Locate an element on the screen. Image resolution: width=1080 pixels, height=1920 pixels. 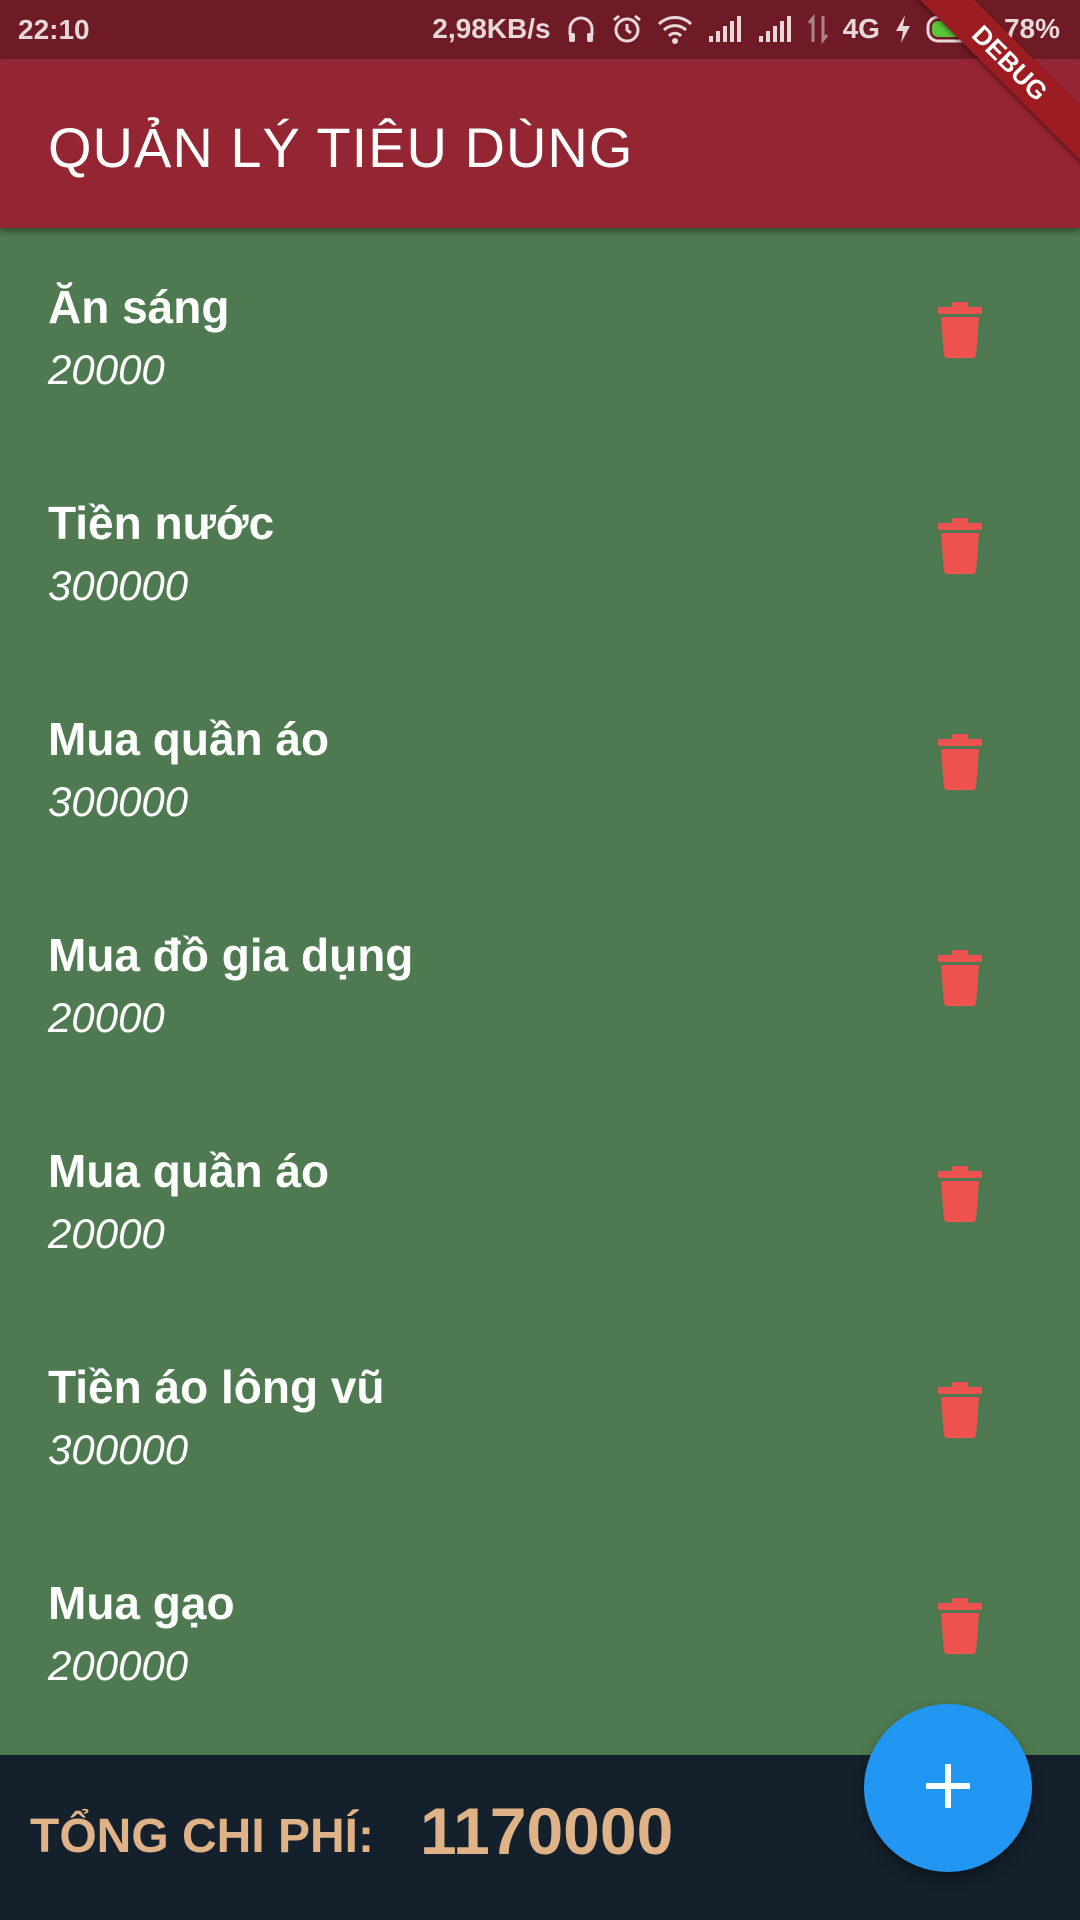
plus-icon is located at coordinates (948, 1788).